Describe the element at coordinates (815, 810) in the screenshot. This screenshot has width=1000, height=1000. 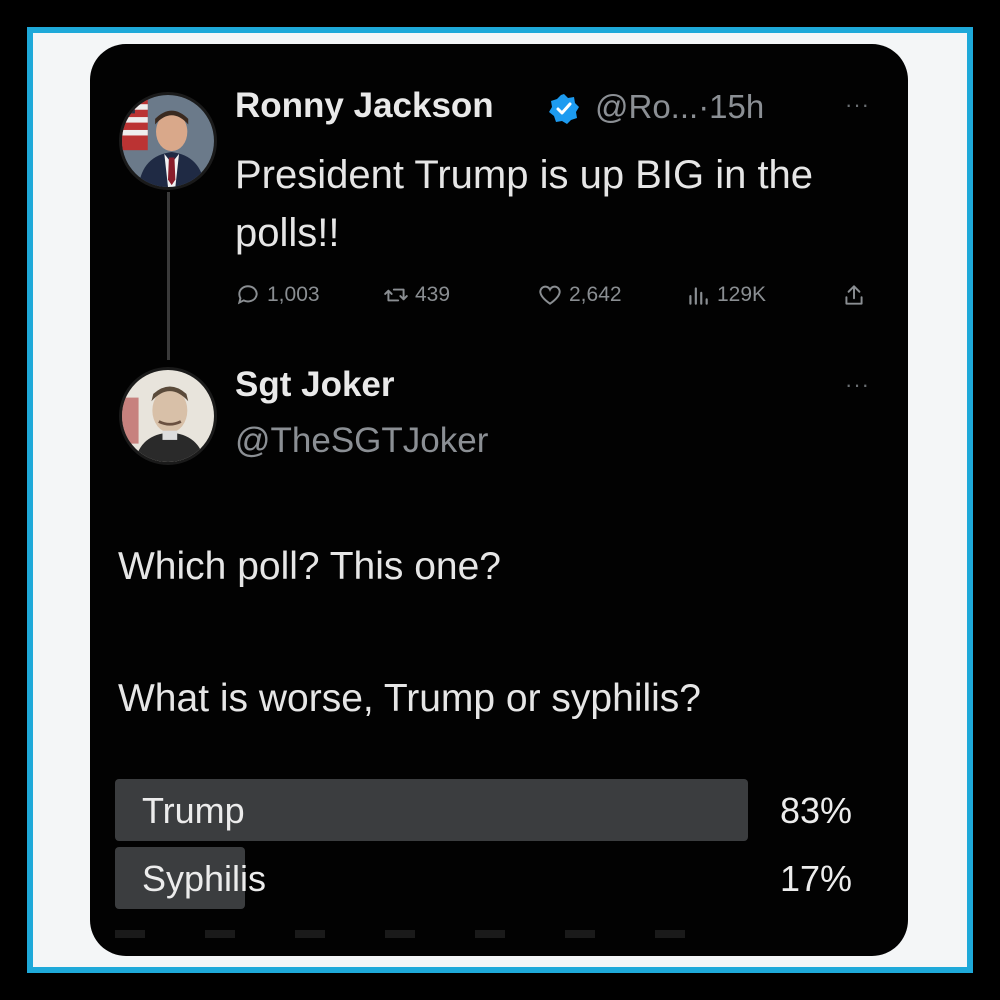
I see `poll-option-percent: 83%` at that location.